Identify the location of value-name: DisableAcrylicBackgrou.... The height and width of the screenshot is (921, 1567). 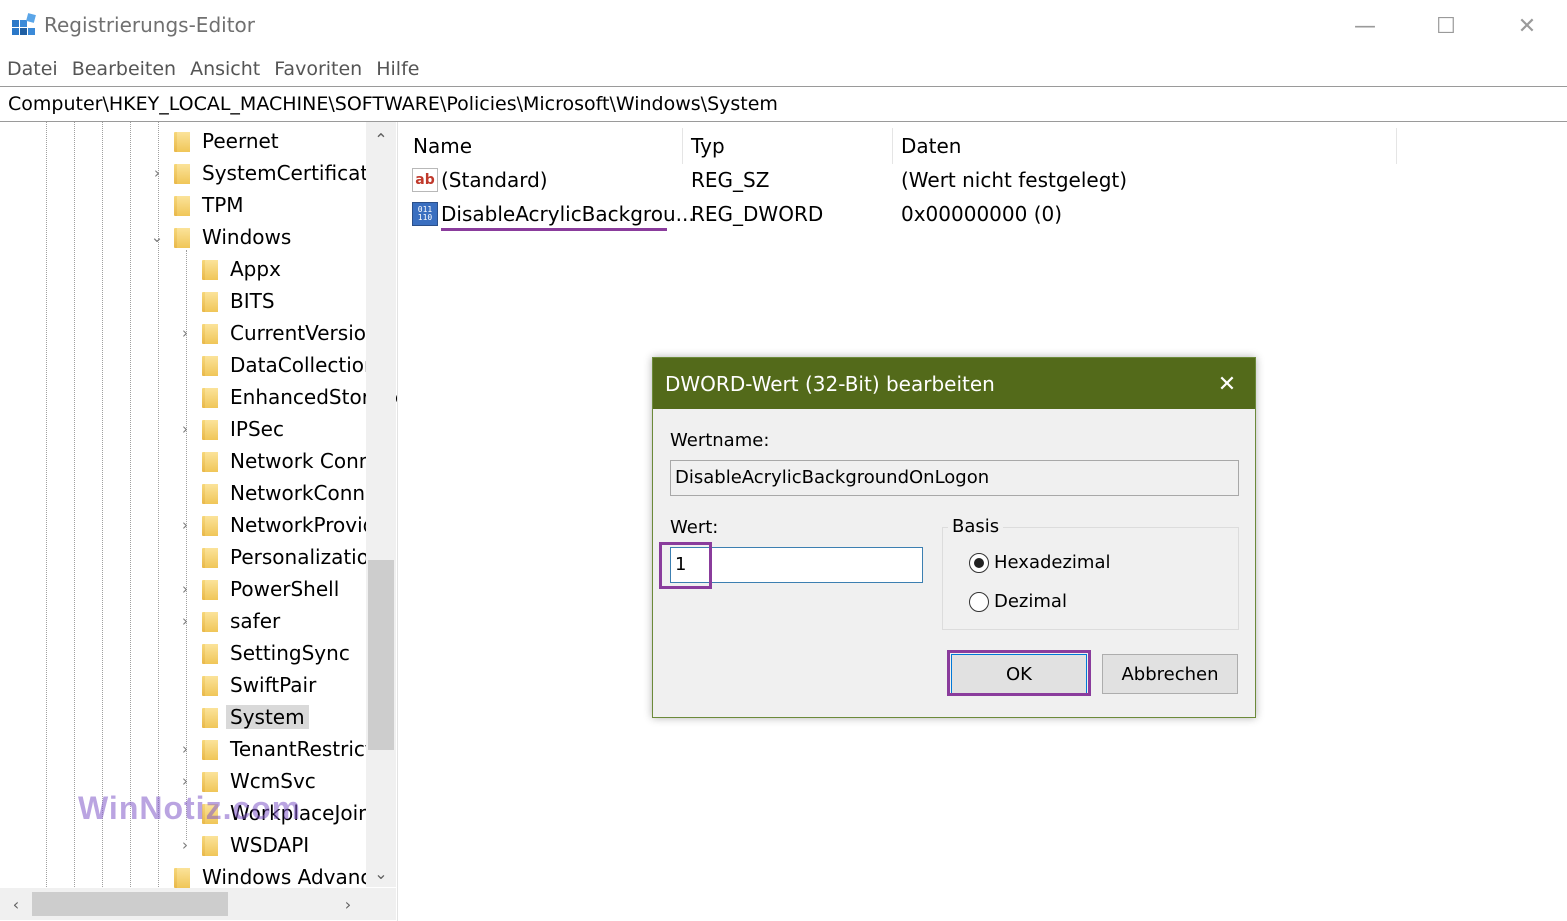
(568, 214).